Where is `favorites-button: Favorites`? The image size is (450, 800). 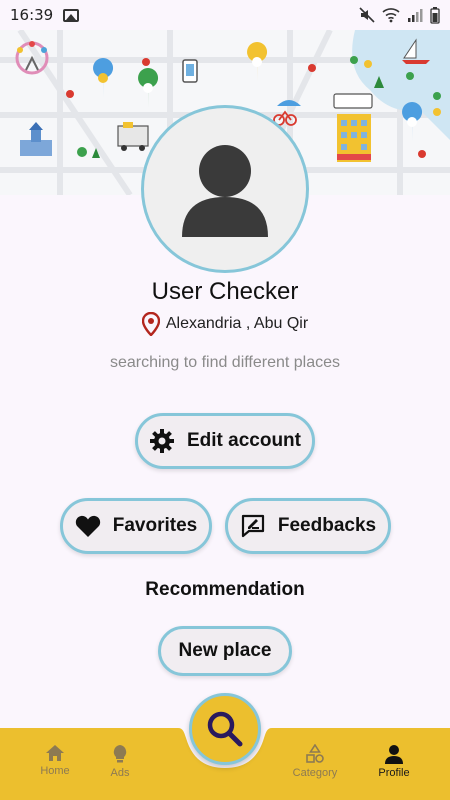 favorites-button: Favorites is located at coordinates (136, 526).